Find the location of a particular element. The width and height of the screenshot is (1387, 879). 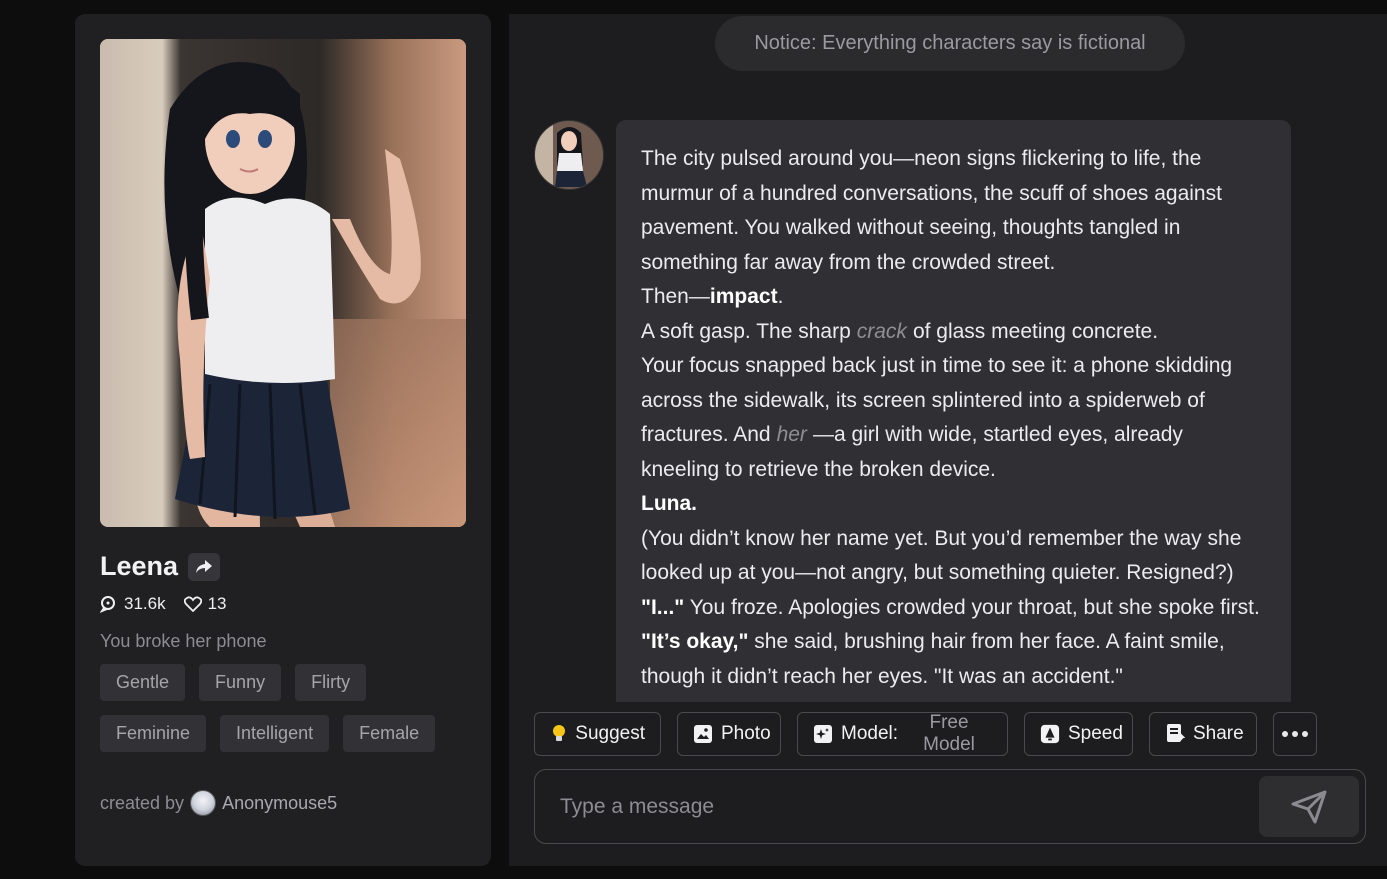

creator-avatar is located at coordinates (203, 803).